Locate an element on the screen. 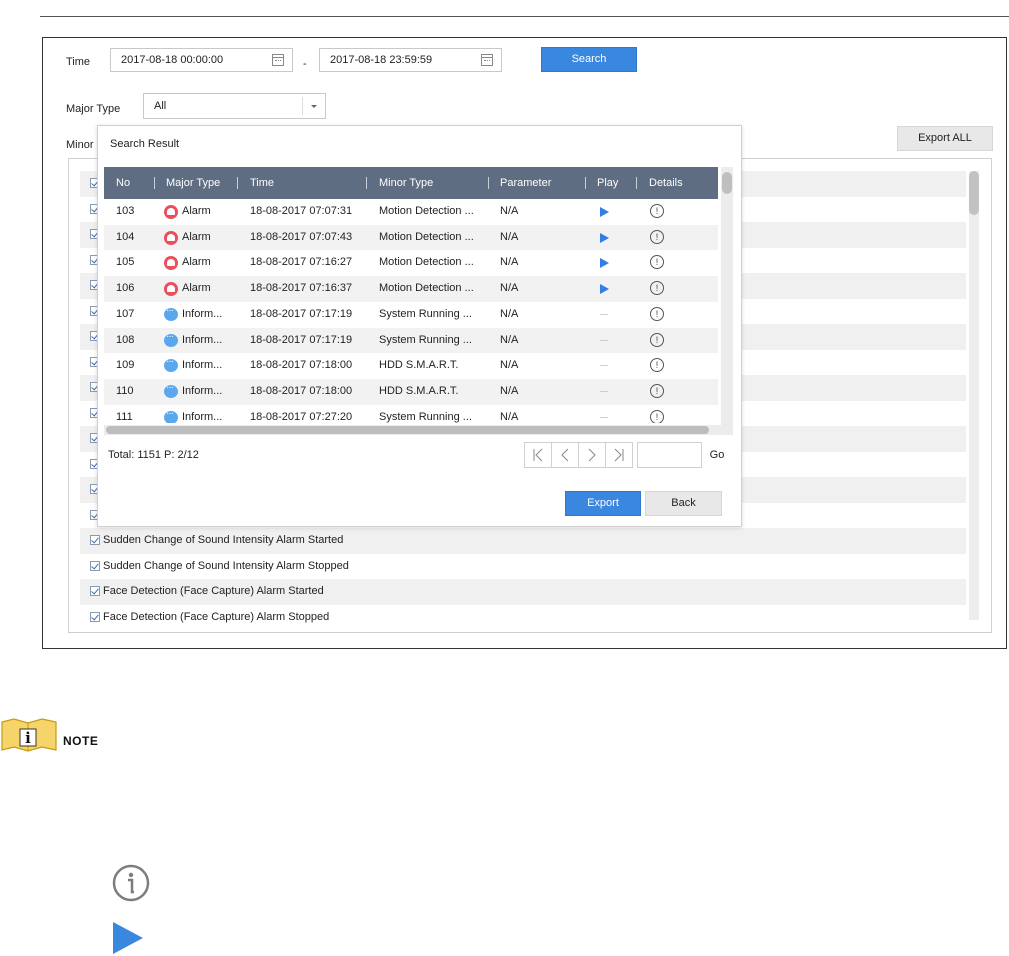  column-header-parameter: Parameter is located at coordinates (525, 183).